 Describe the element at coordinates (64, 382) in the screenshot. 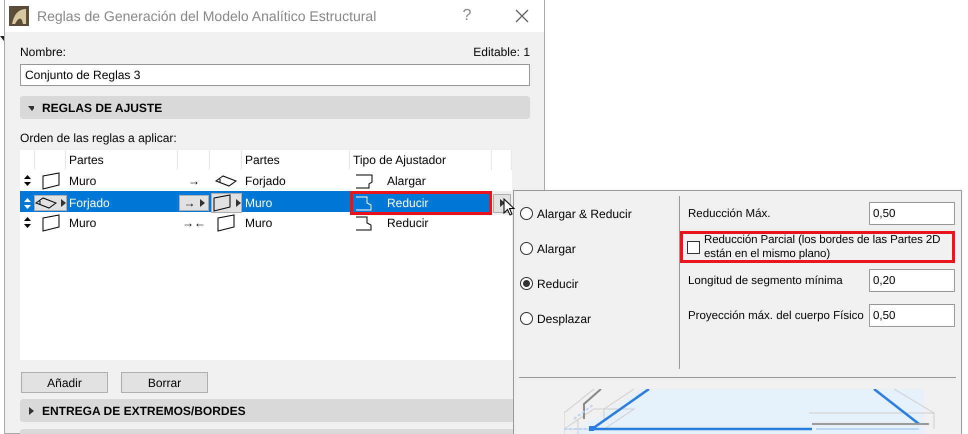

I see `add-button: Añadir` at that location.